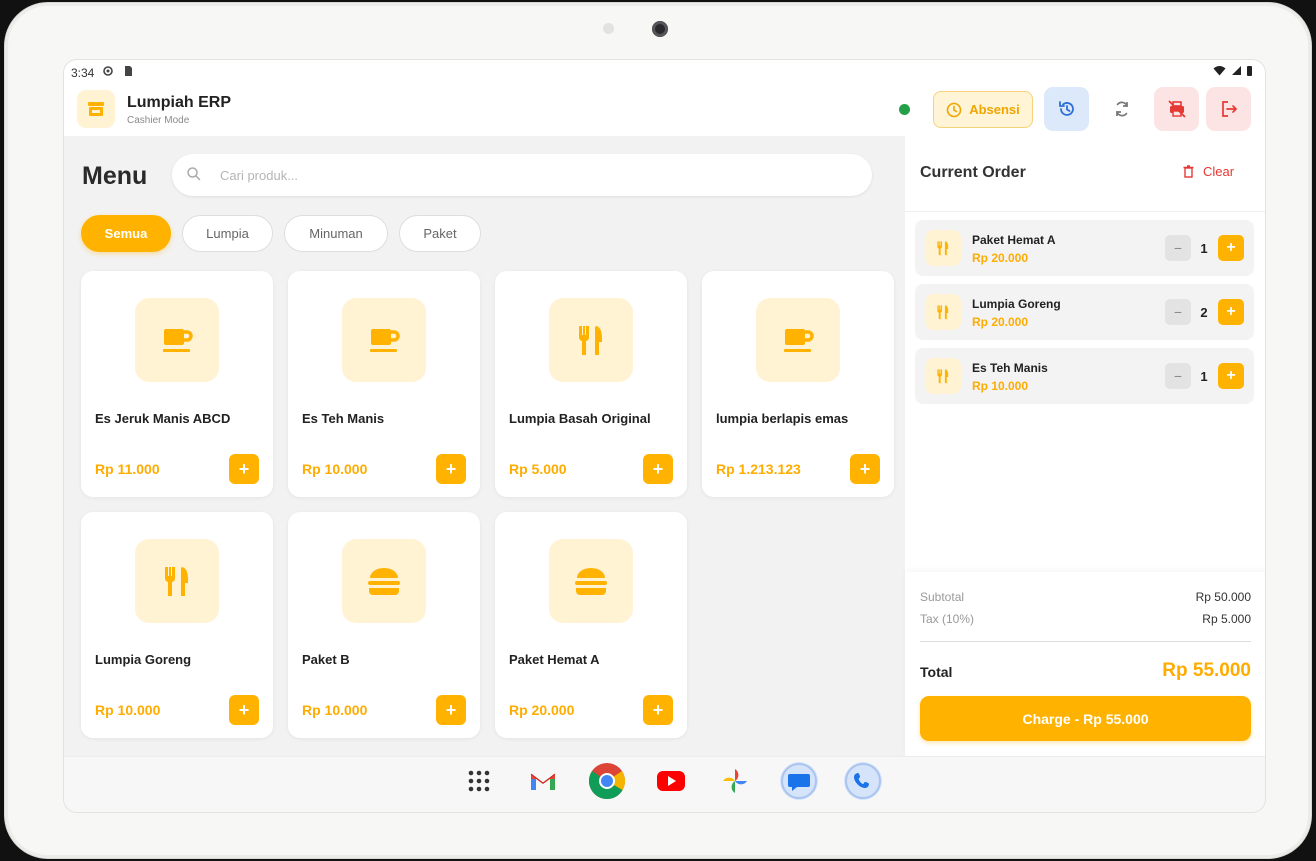 This screenshot has height=861, width=1316. I want to click on clear-order-button: Clear, so click(1208, 171).